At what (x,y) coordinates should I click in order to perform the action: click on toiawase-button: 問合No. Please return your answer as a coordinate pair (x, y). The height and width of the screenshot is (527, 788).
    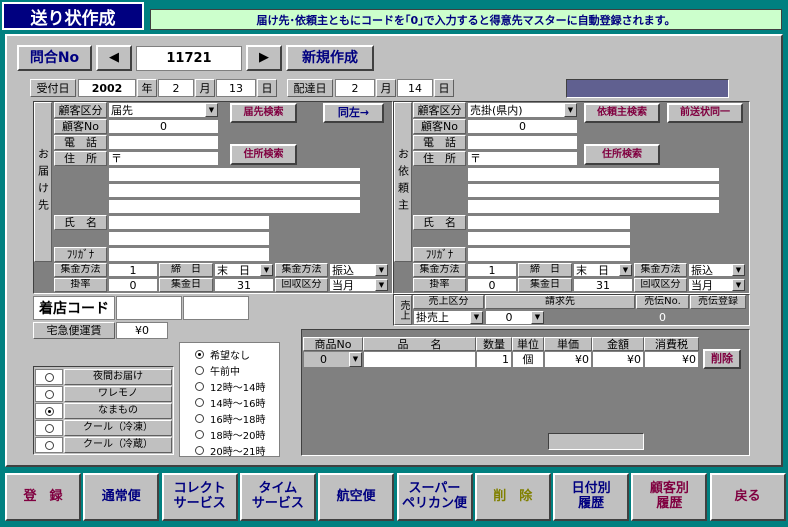
    Looking at the image, I should click on (54, 58).